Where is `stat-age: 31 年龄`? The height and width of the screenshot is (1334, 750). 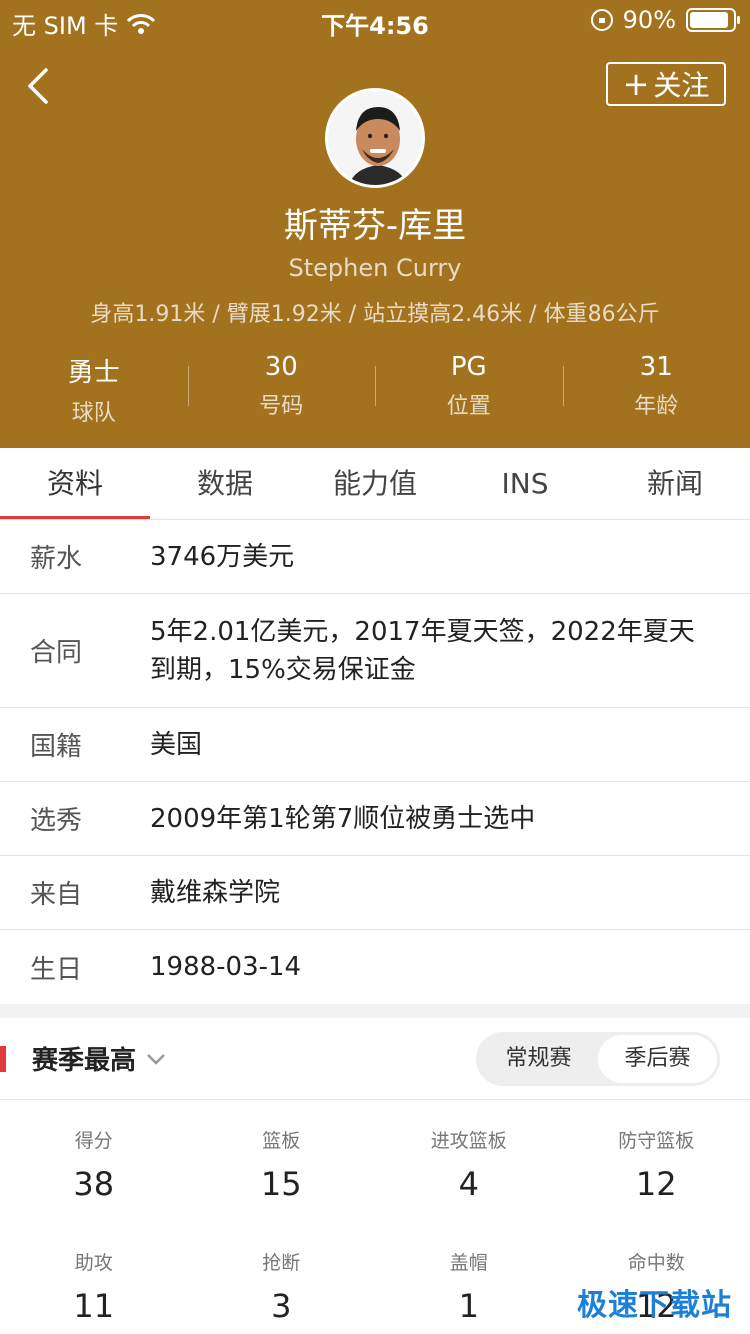
stat-age: 31 年龄 is located at coordinates (656, 387).